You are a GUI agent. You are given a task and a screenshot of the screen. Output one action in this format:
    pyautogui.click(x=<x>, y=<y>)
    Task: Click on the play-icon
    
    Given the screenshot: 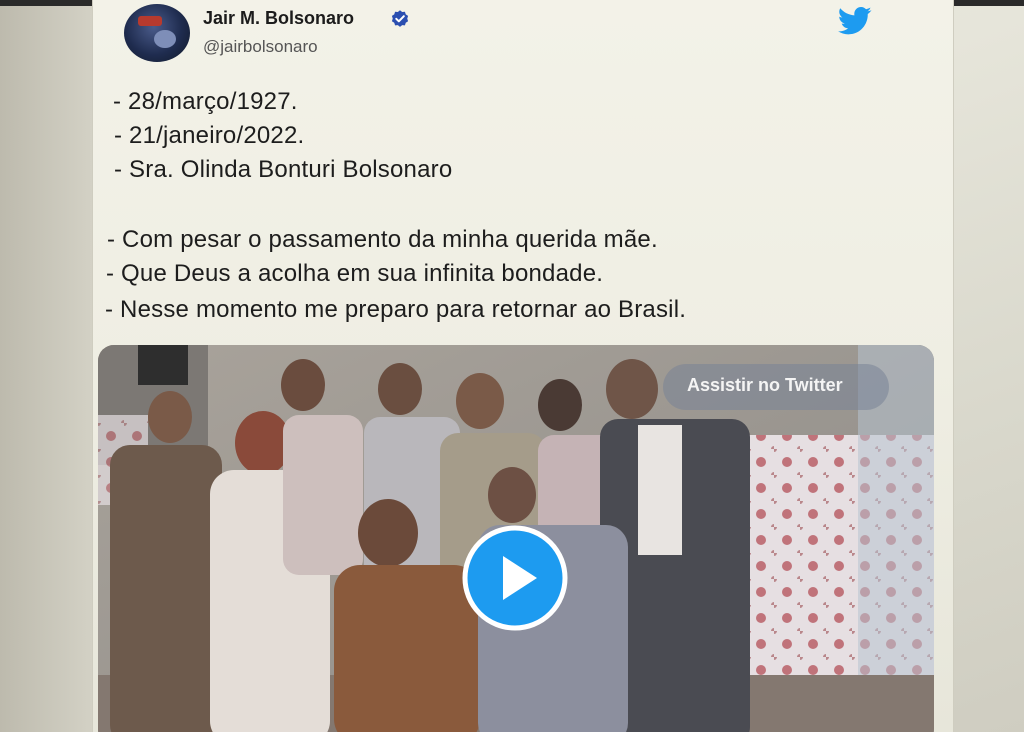 What is the action you would take?
    pyautogui.click(x=515, y=578)
    